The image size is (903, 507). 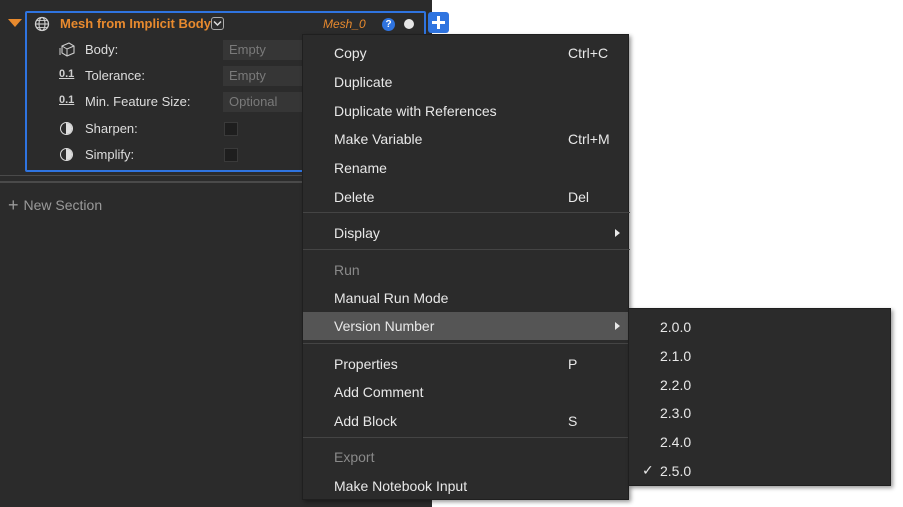 What do you see at coordinates (138, 101) in the screenshot?
I see `property-label: Min. Feature Size:` at bounding box center [138, 101].